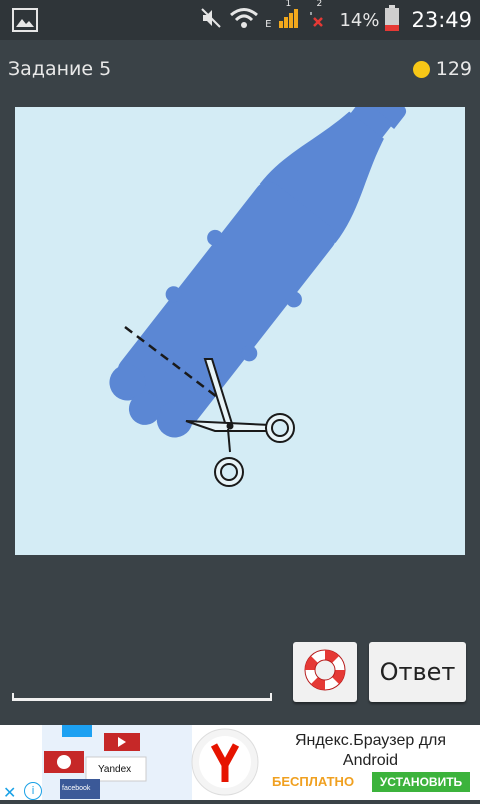 This screenshot has width=480, height=804. Describe the element at coordinates (421, 69) in the screenshot. I see `coin-icon` at that location.